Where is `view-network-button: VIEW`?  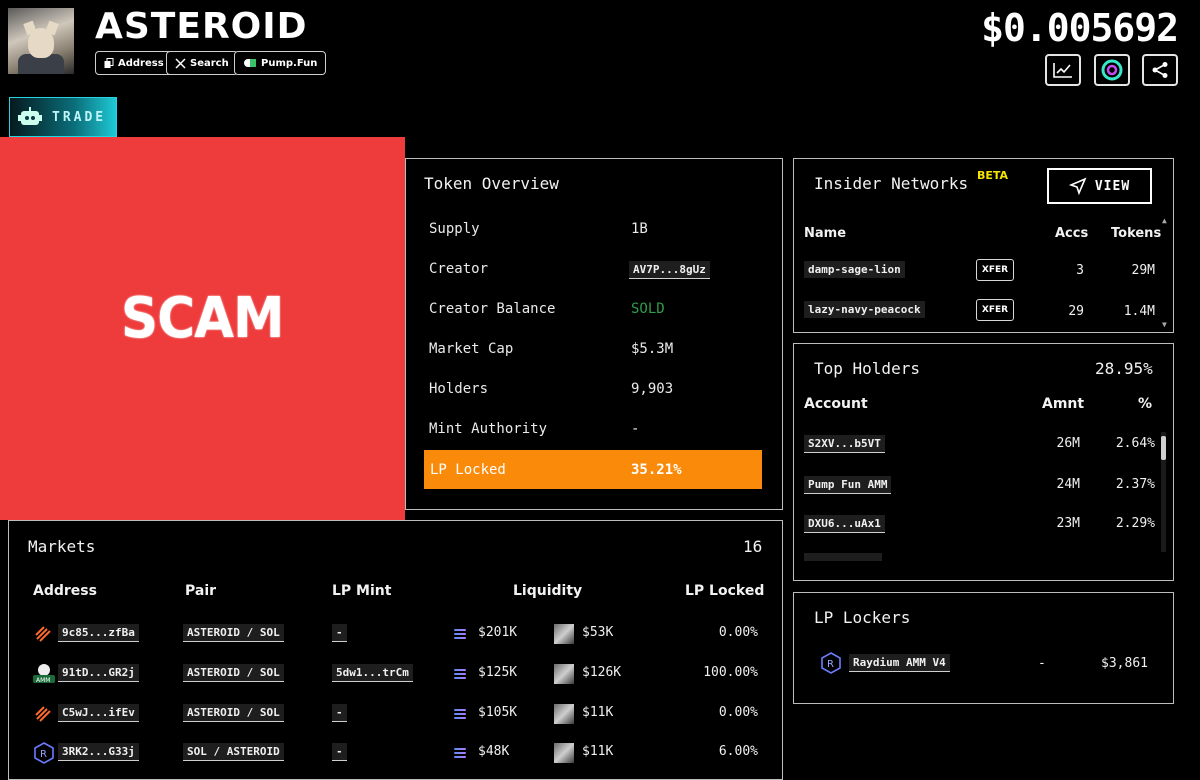
view-network-button: VIEW is located at coordinates (1099, 186).